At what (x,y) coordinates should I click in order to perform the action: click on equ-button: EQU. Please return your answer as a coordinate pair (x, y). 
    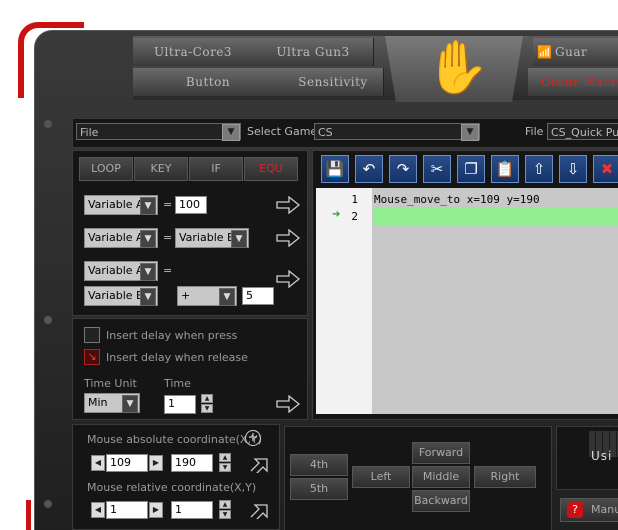
    Looking at the image, I should click on (271, 169).